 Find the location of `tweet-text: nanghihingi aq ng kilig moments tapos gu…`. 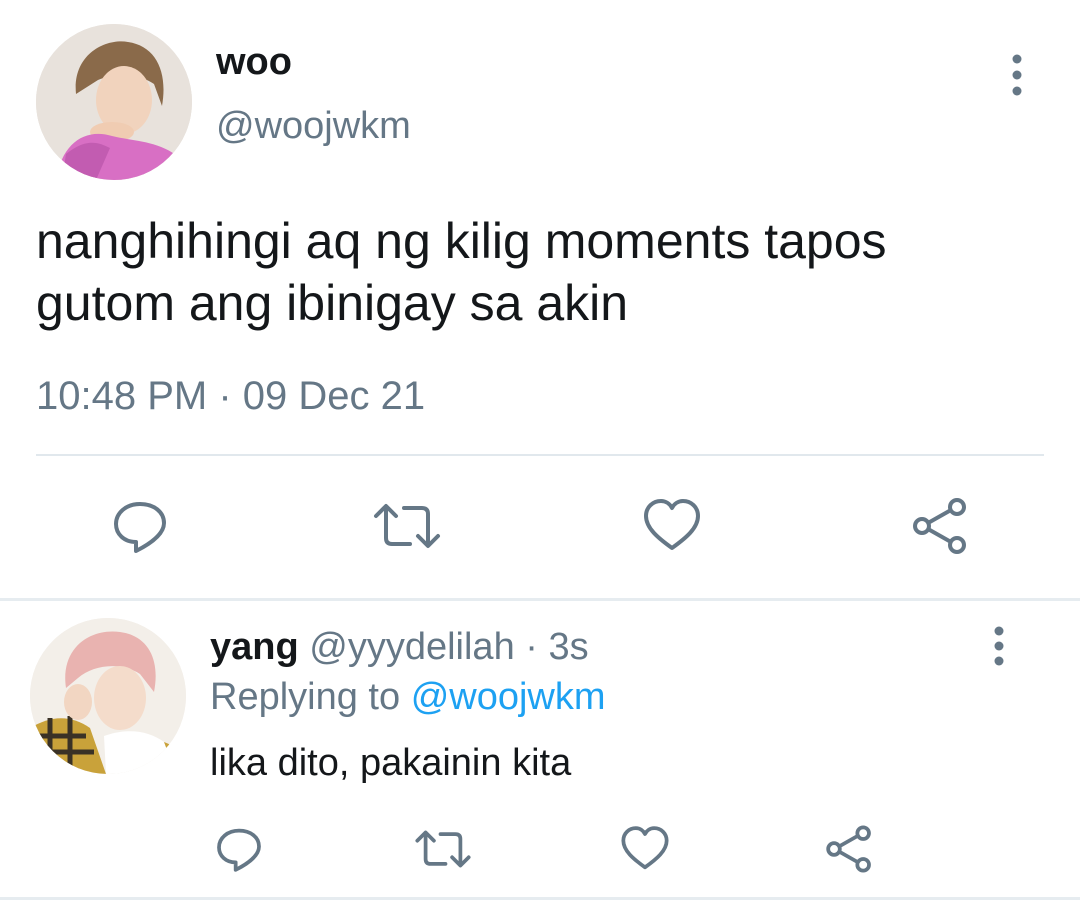

tweet-text: nanghihingi aq ng kilig moments tapos gu… is located at coordinates (461, 272).